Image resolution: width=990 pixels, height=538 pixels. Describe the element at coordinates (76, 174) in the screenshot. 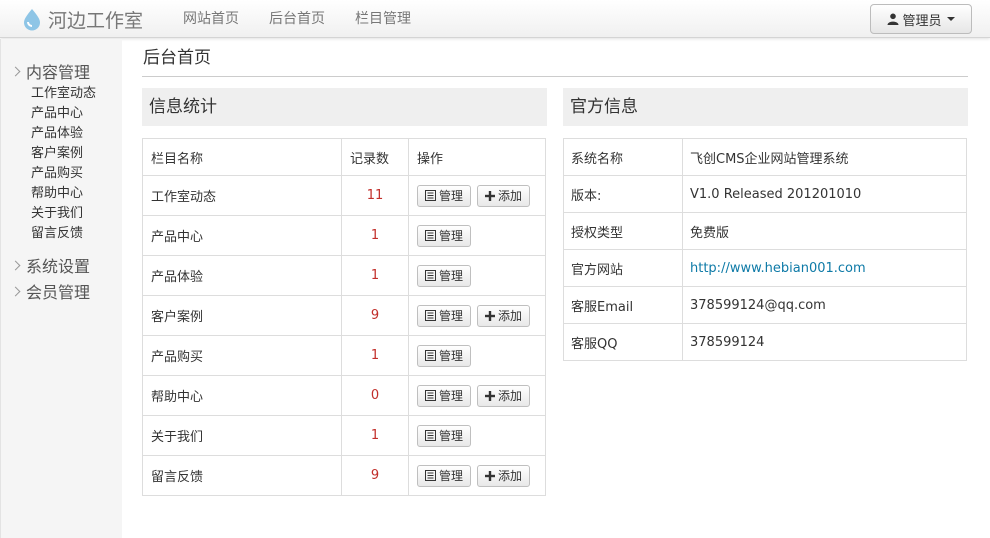

I see `sidebar-item-purchase: 产品购买` at that location.